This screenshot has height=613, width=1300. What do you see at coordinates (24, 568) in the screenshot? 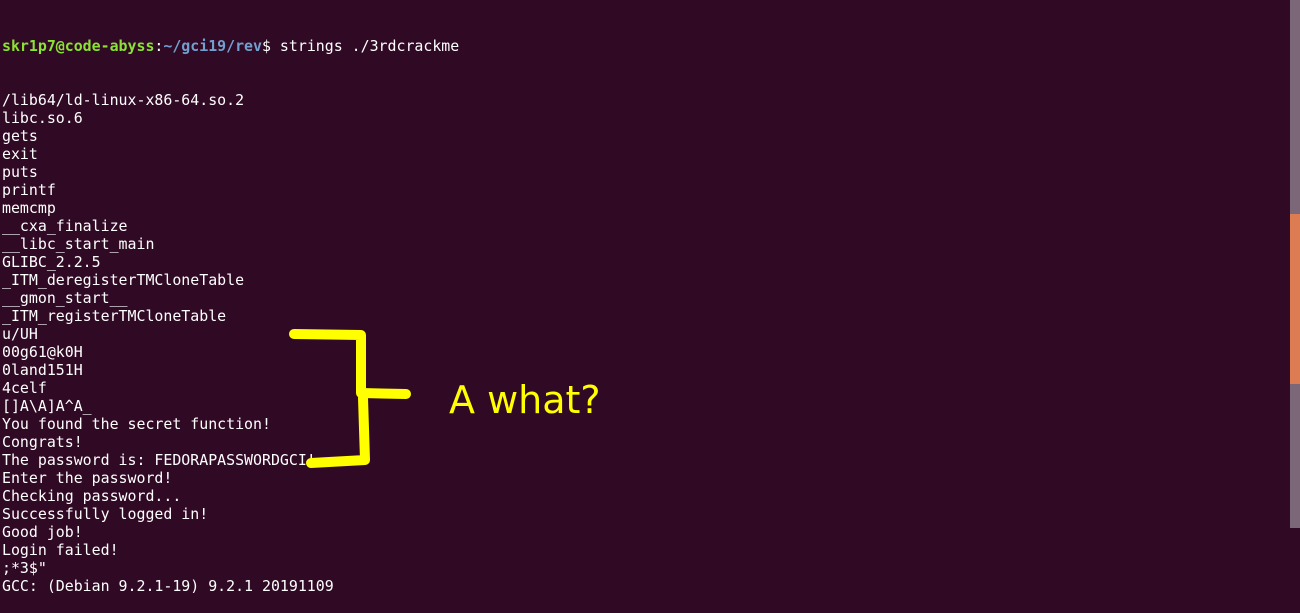
I see `output-line: ;*3$"` at bounding box center [24, 568].